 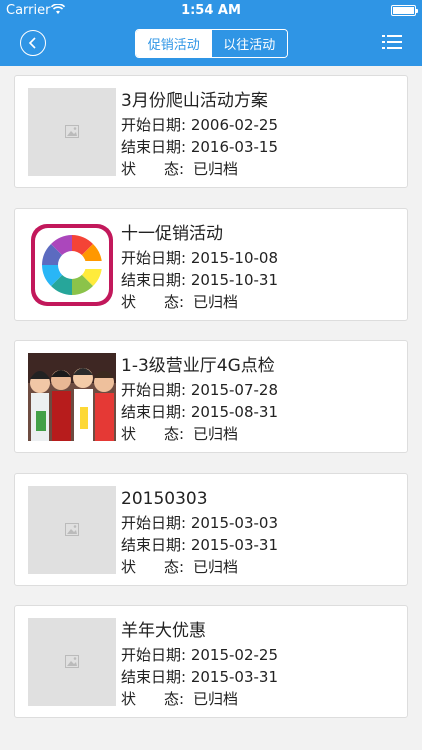 I want to click on start-date-value: 2015-03-03, so click(x=234, y=523).